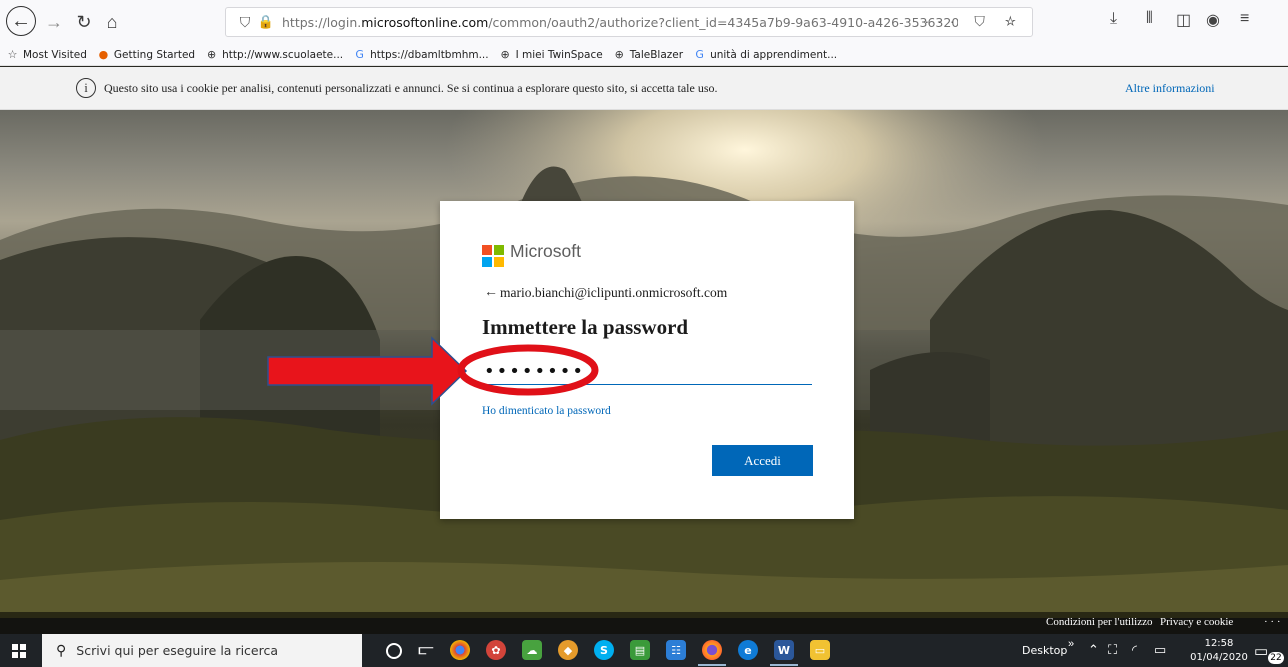 Image resolution: width=1288 pixels, height=667 pixels. I want to click on task-view-icon: ⫍, so click(426, 650).